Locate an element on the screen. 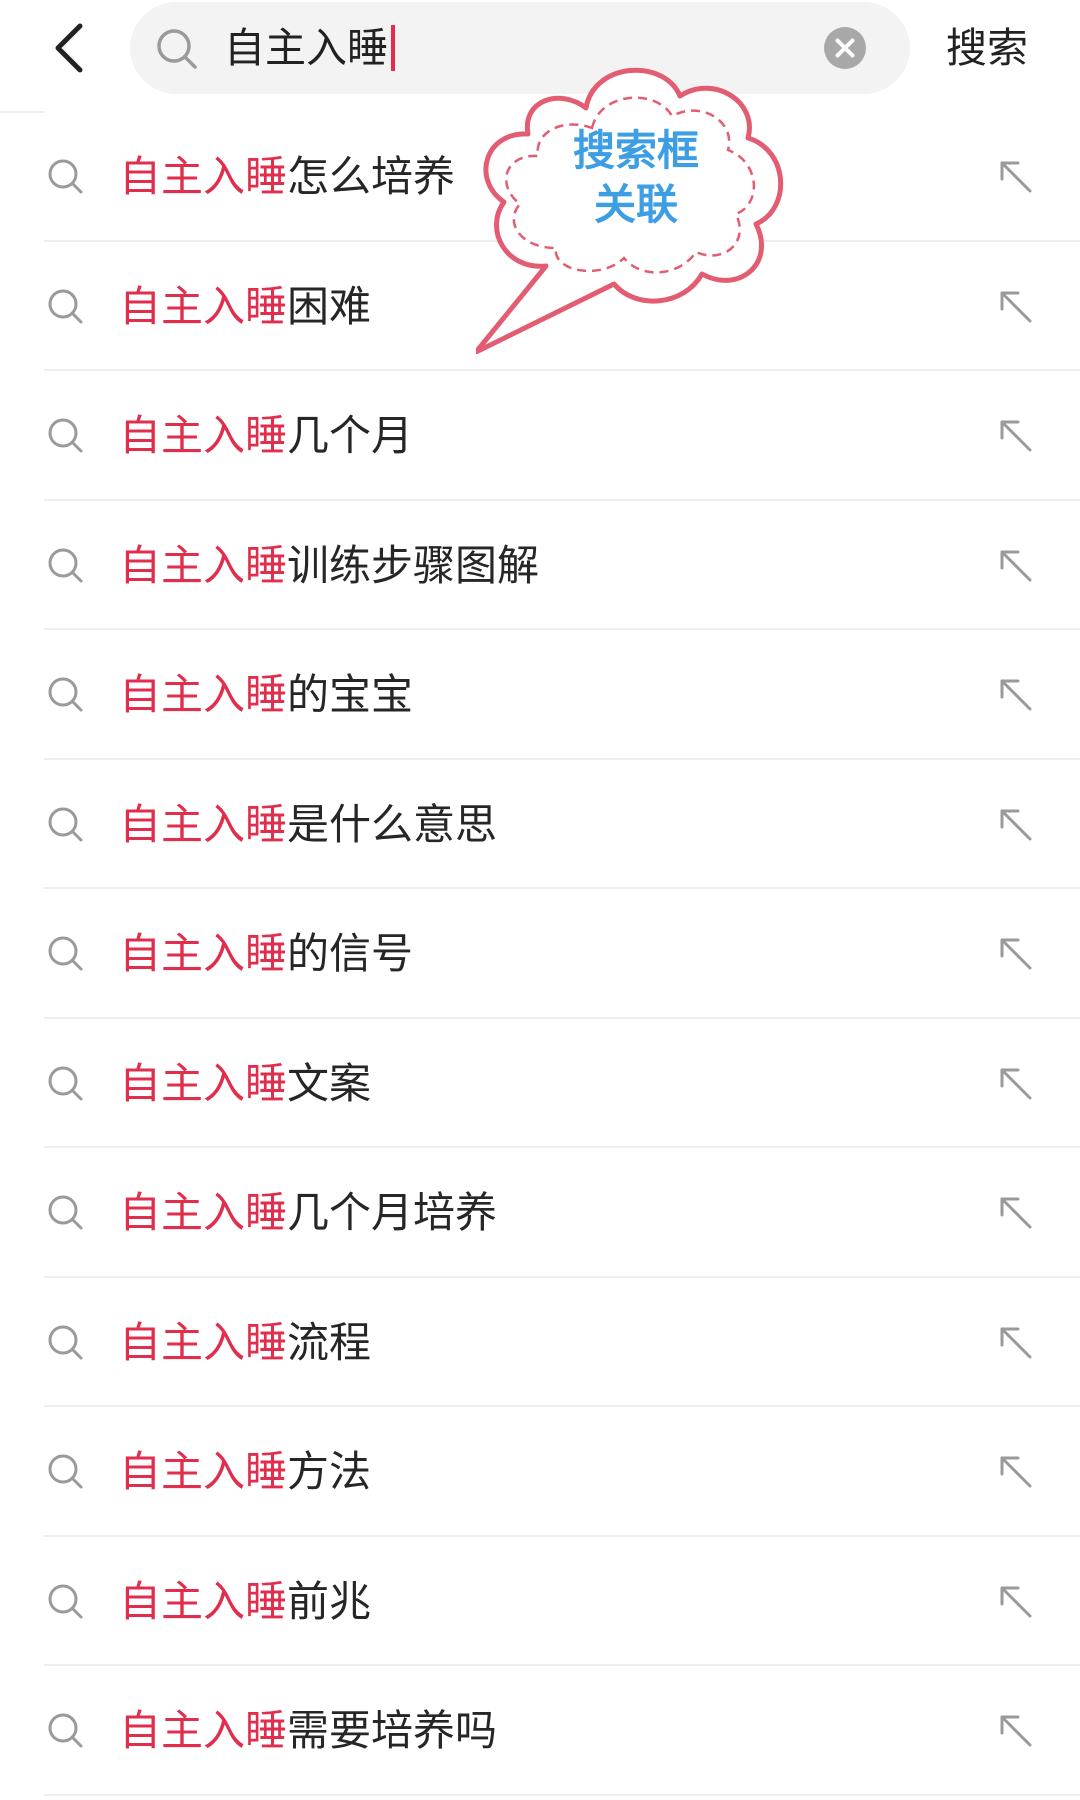 This screenshot has width=1080, height=1800. suggestion-row: 自主入睡方法 is located at coordinates (540, 1472).